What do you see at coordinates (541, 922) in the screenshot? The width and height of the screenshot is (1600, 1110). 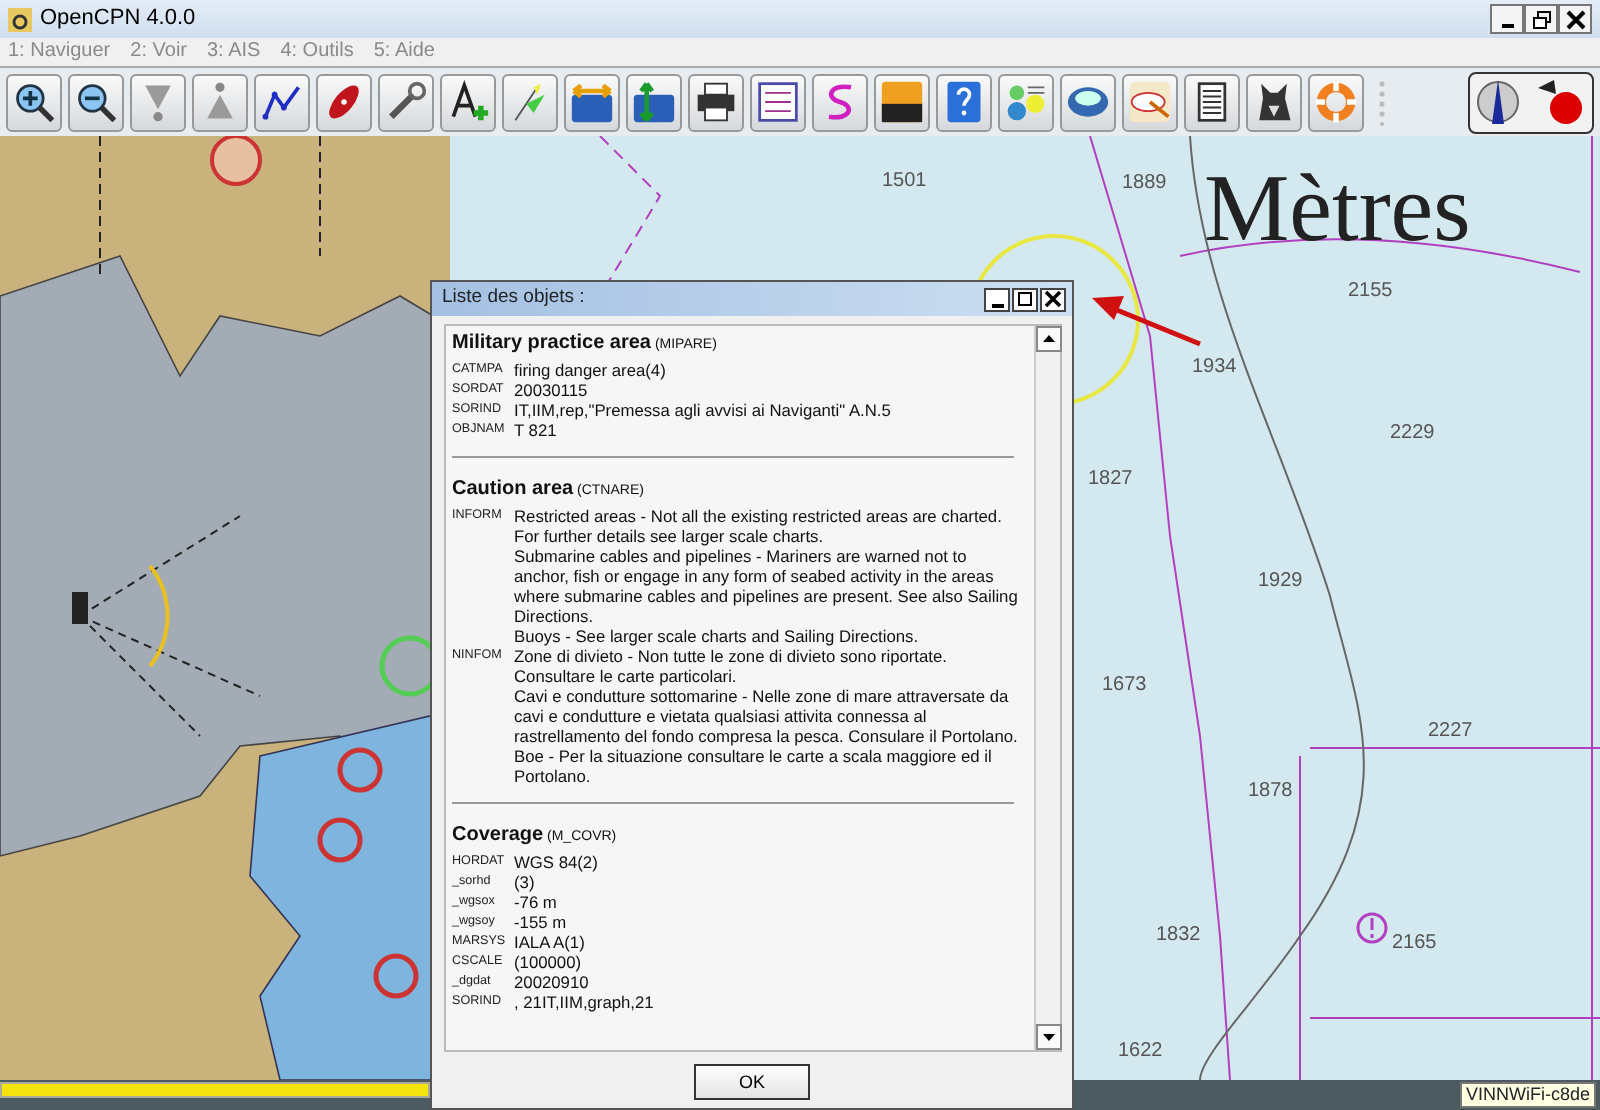 I see `attribute-value: -155 m` at bounding box center [541, 922].